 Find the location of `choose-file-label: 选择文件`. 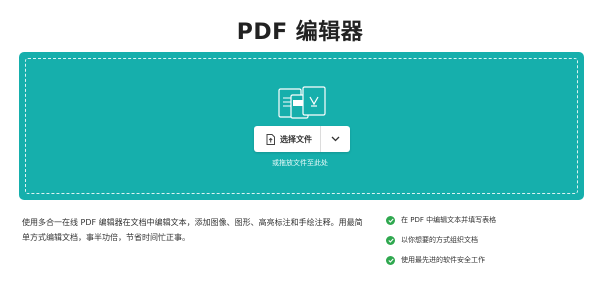

choose-file-label: 选择文件 is located at coordinates (296, 139).